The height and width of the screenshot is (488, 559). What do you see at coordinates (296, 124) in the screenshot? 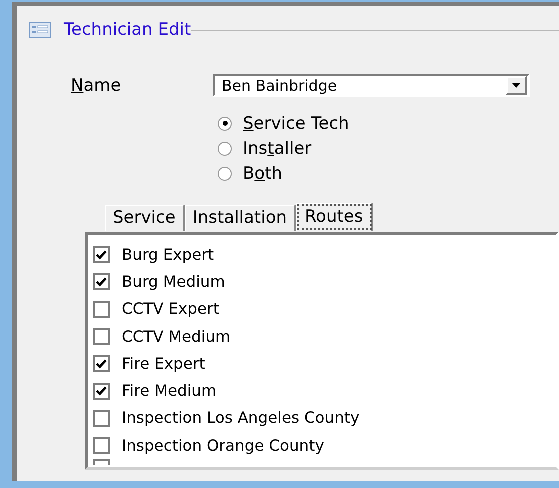
I see `radio-label: Service Tech` at bounding box center [296, 124].